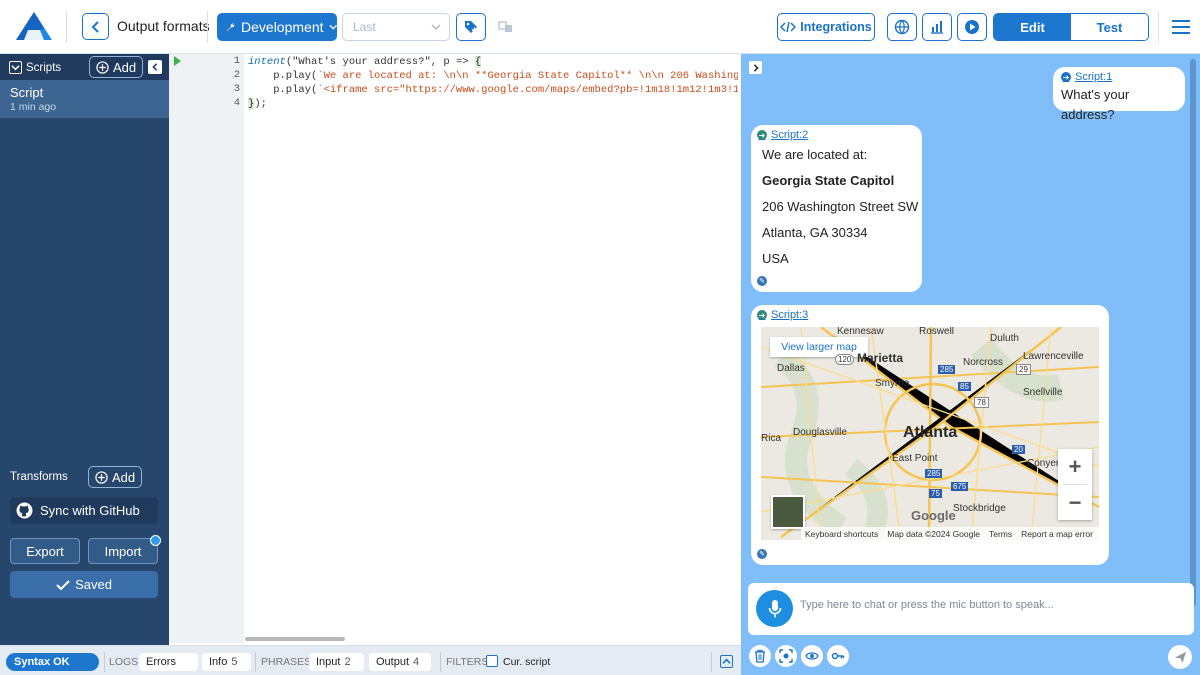 The height and width of the screenshot is (675, 1200). Describe the element at coordinates (1119, 94) in the screenshot. I see `user-message: ➜ Script:1 What's your address?` at that location.